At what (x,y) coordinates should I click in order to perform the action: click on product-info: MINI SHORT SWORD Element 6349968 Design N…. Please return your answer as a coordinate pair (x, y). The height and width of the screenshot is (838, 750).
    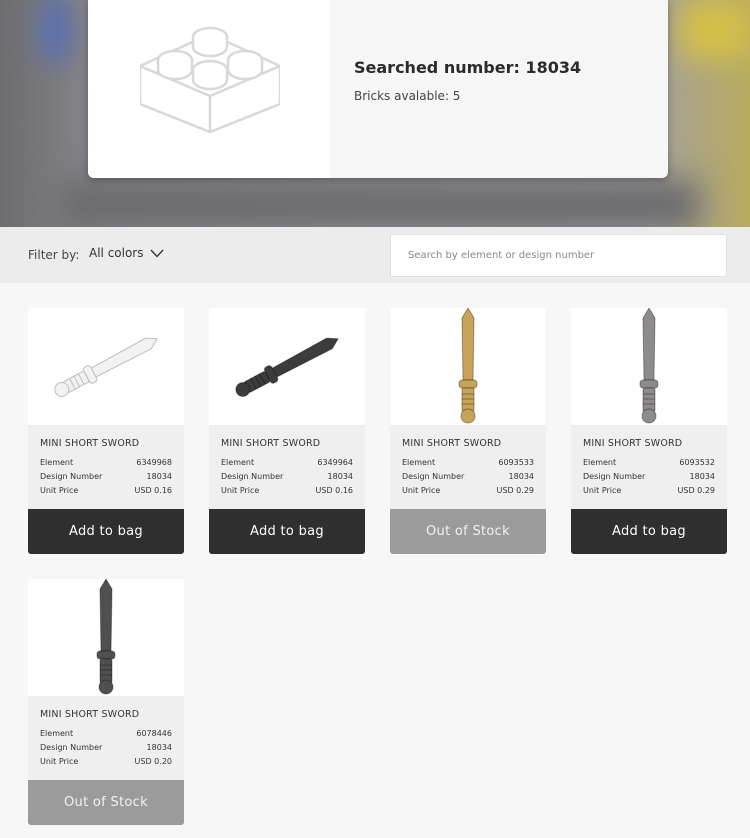
    Looking at the image, I should click on (106, 467).